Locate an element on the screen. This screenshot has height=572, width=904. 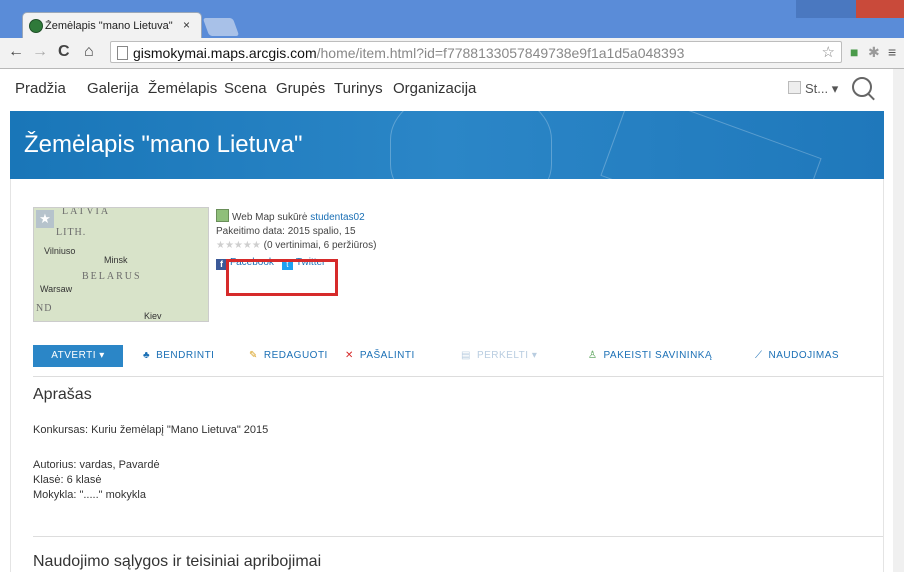
move-button: ▤ PERKELTI ▾ is located at coordinates (499, 355).